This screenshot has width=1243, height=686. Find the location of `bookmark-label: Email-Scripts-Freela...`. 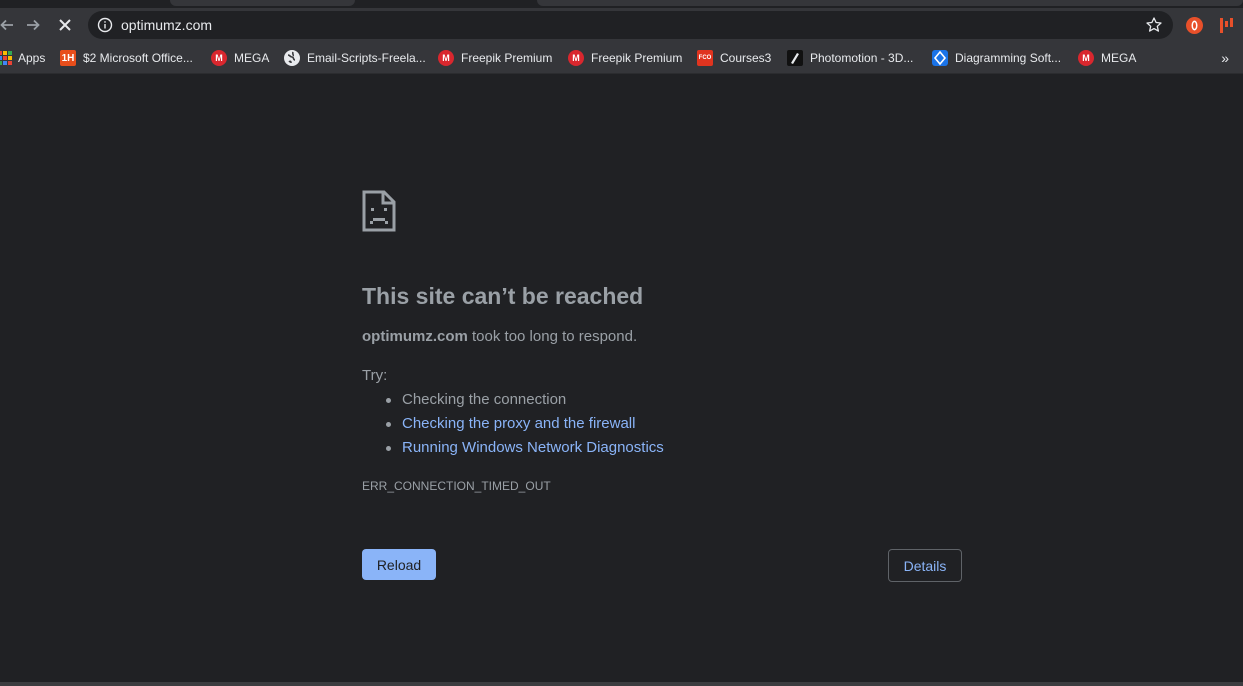

bookmark-label: Email-Scripts-Freela... is located at coordinates (366, 58).